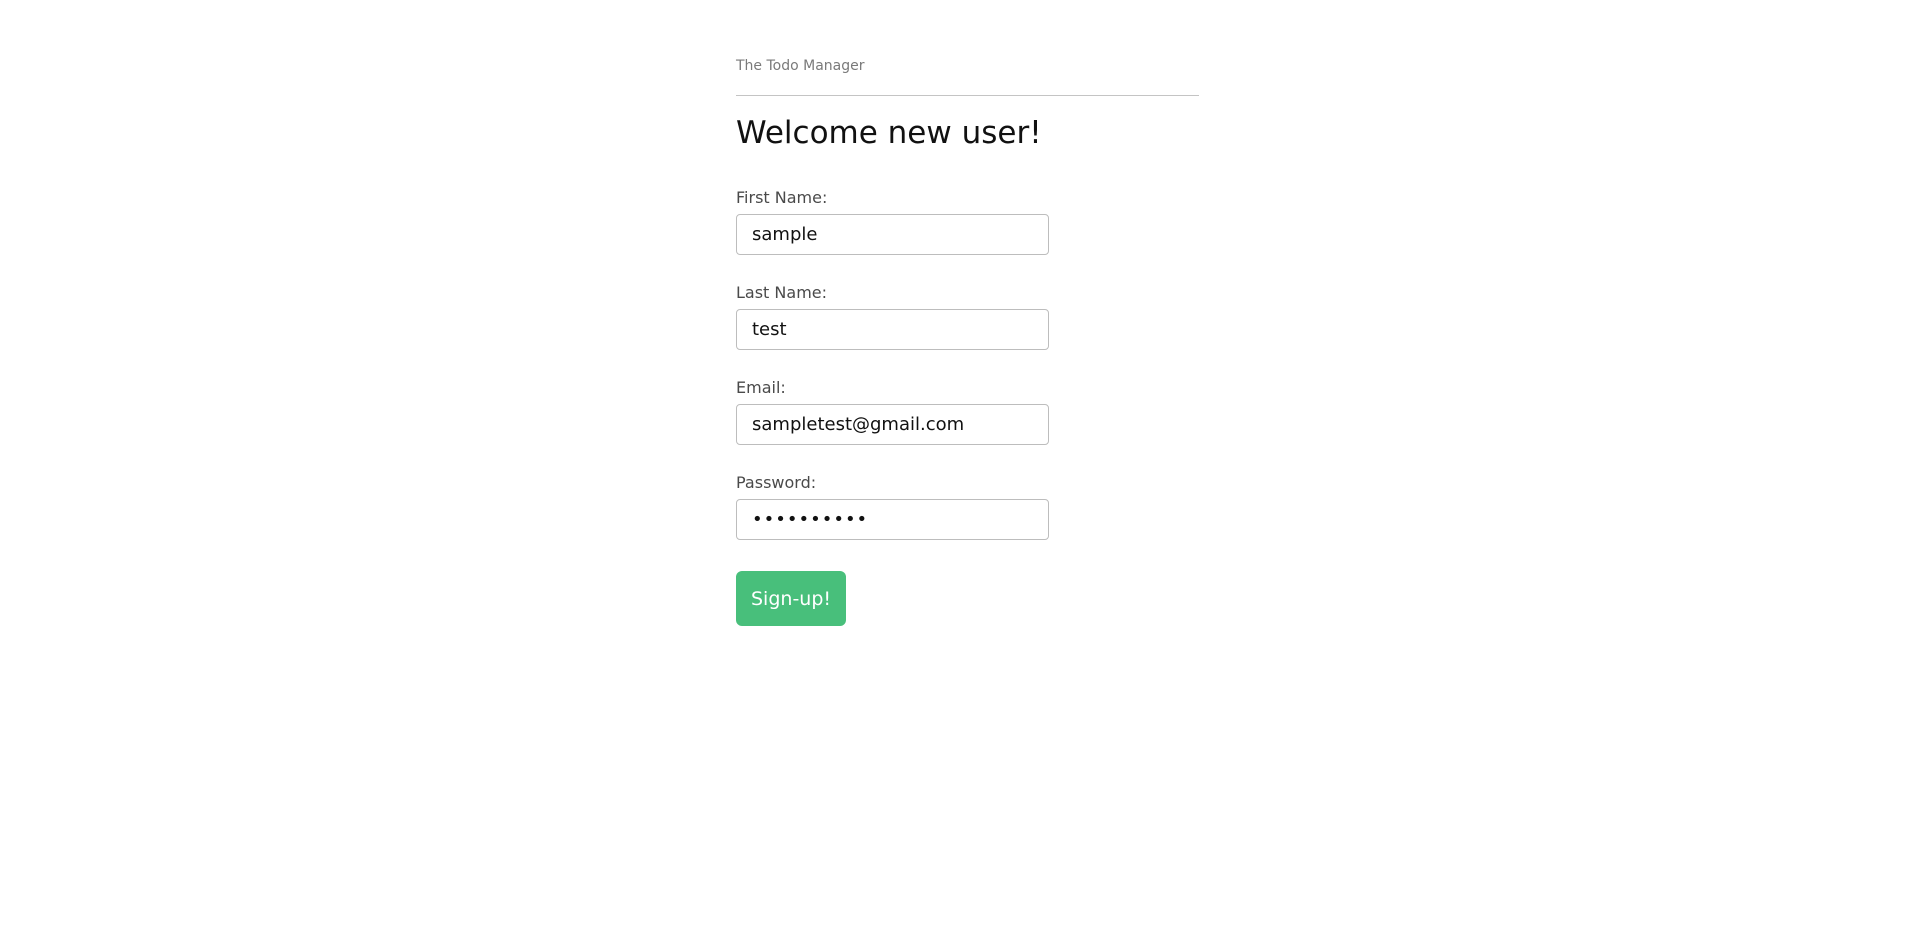 The height and width of the screenshot is (947, 1920). Describe the element at coordinates (892, 234) in the screenshot. I see `first-name-input` at that location.